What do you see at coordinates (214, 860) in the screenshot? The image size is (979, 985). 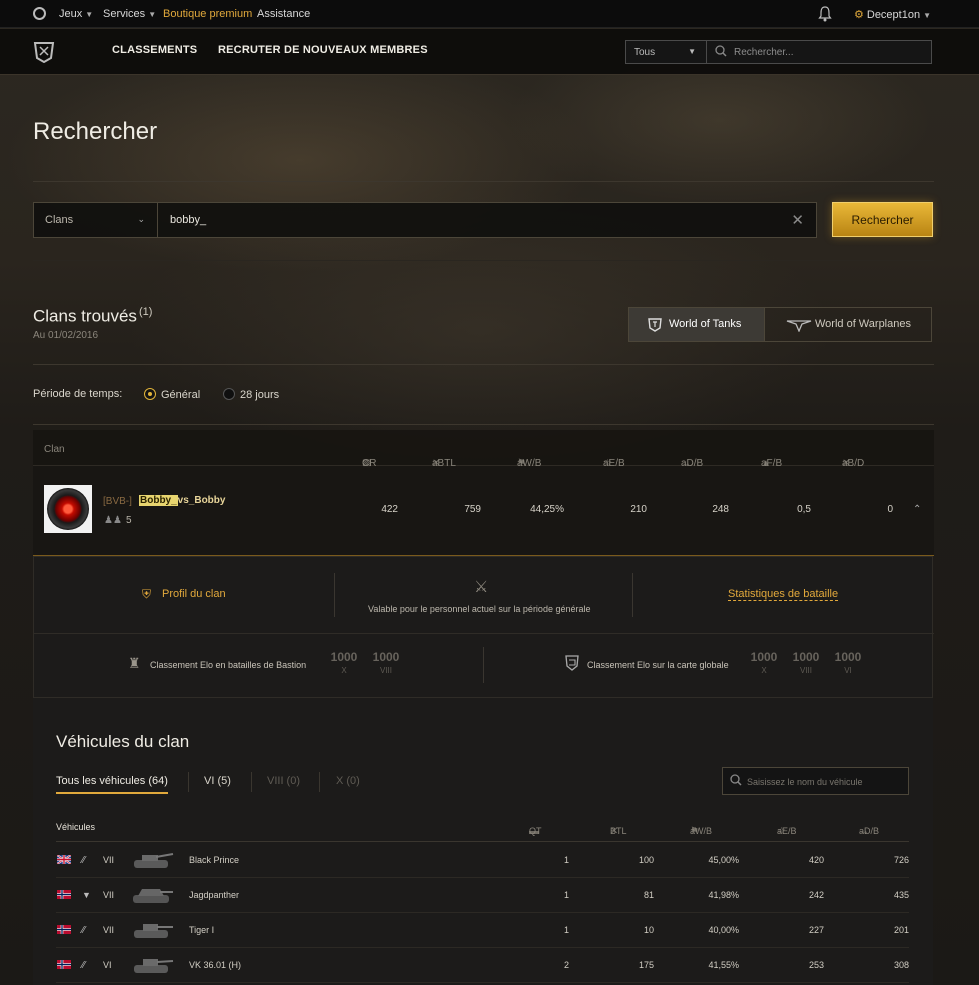 I see `vehicle-name: Black Prince` at bounding box center [214, 860].